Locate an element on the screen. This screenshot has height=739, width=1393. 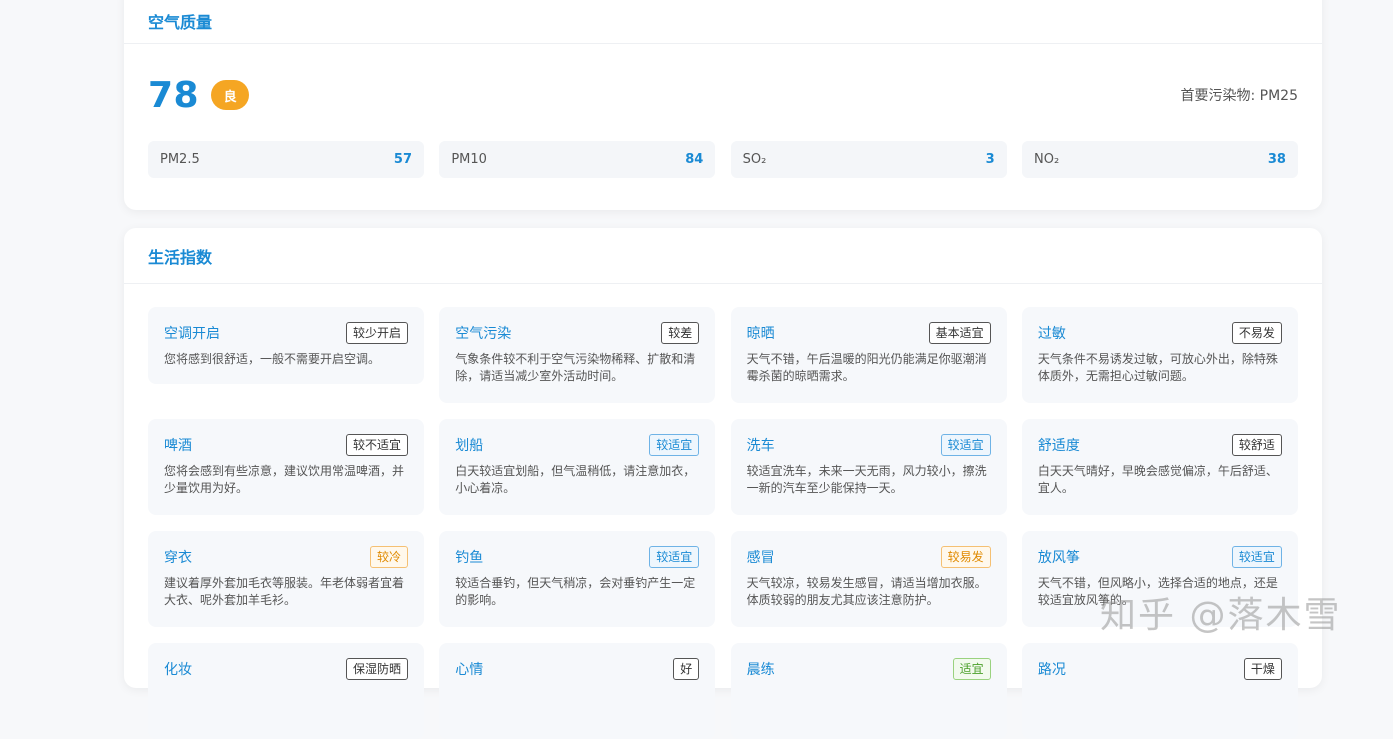
pollutant-name: NO₂ is located at coordinates (1046, 159).